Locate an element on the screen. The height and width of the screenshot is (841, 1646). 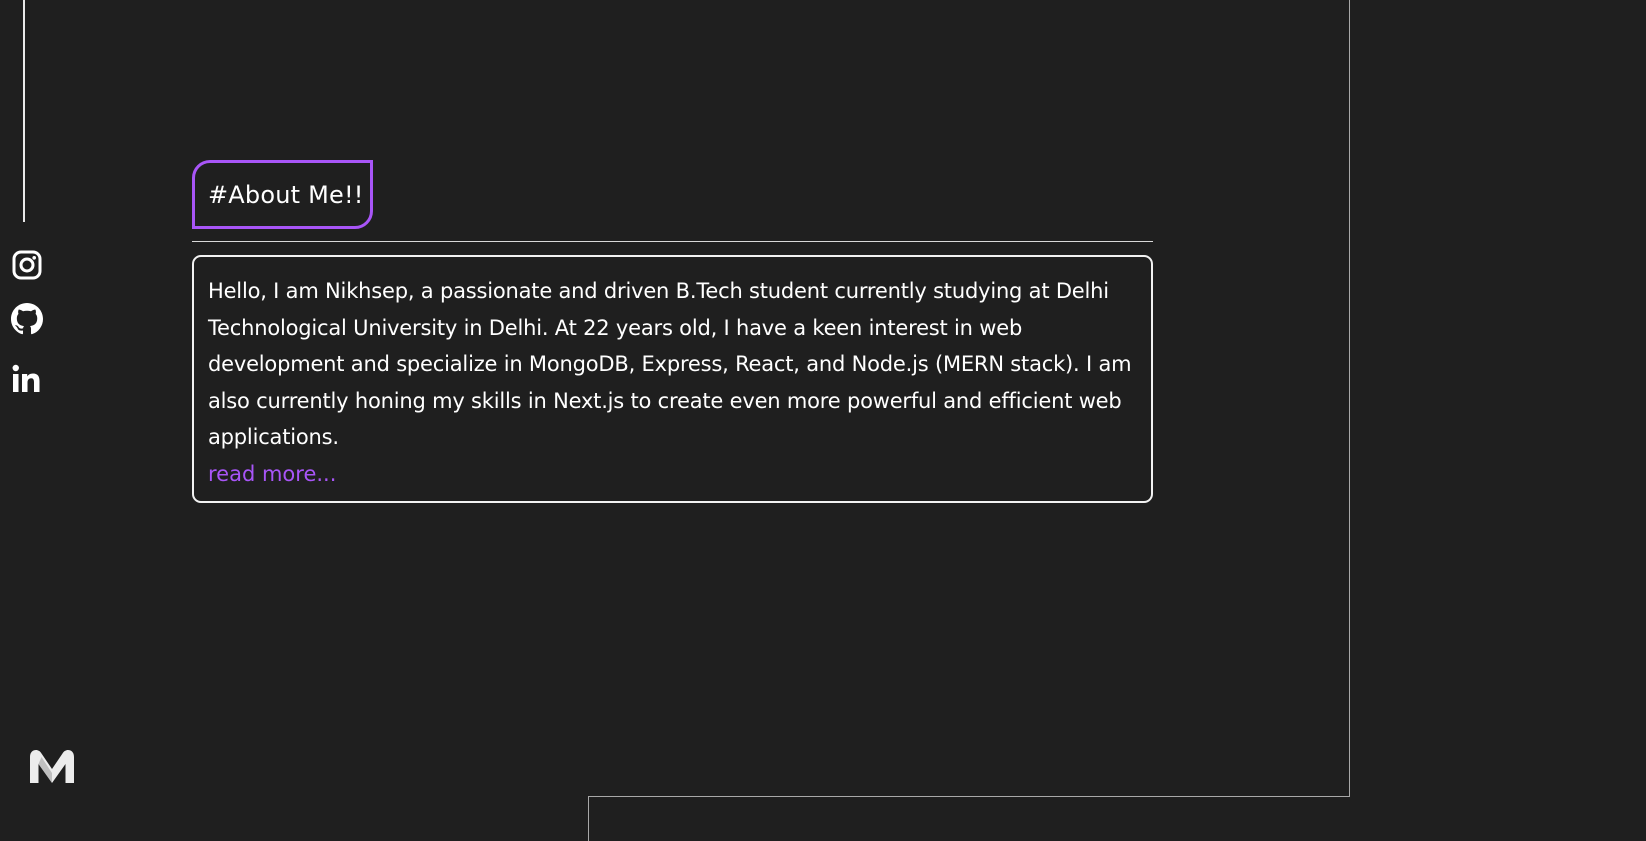
about-heading: #About Me!! is located at coordinates (282, 194).